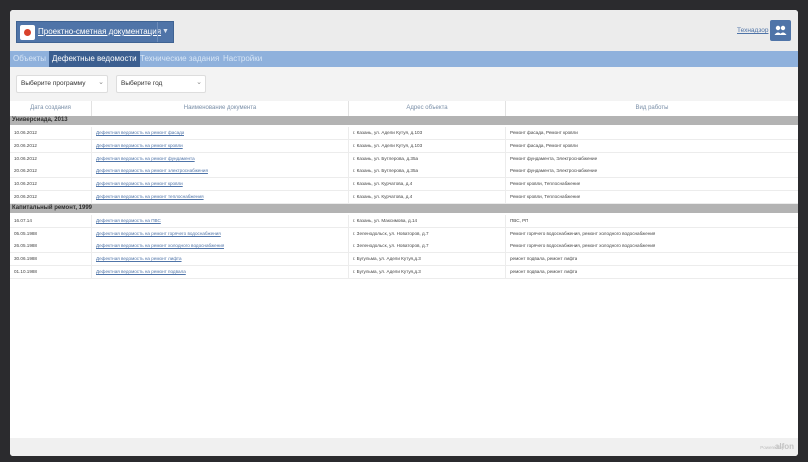  I want to click on year-select-label: Выберите год, so click(142, 83).